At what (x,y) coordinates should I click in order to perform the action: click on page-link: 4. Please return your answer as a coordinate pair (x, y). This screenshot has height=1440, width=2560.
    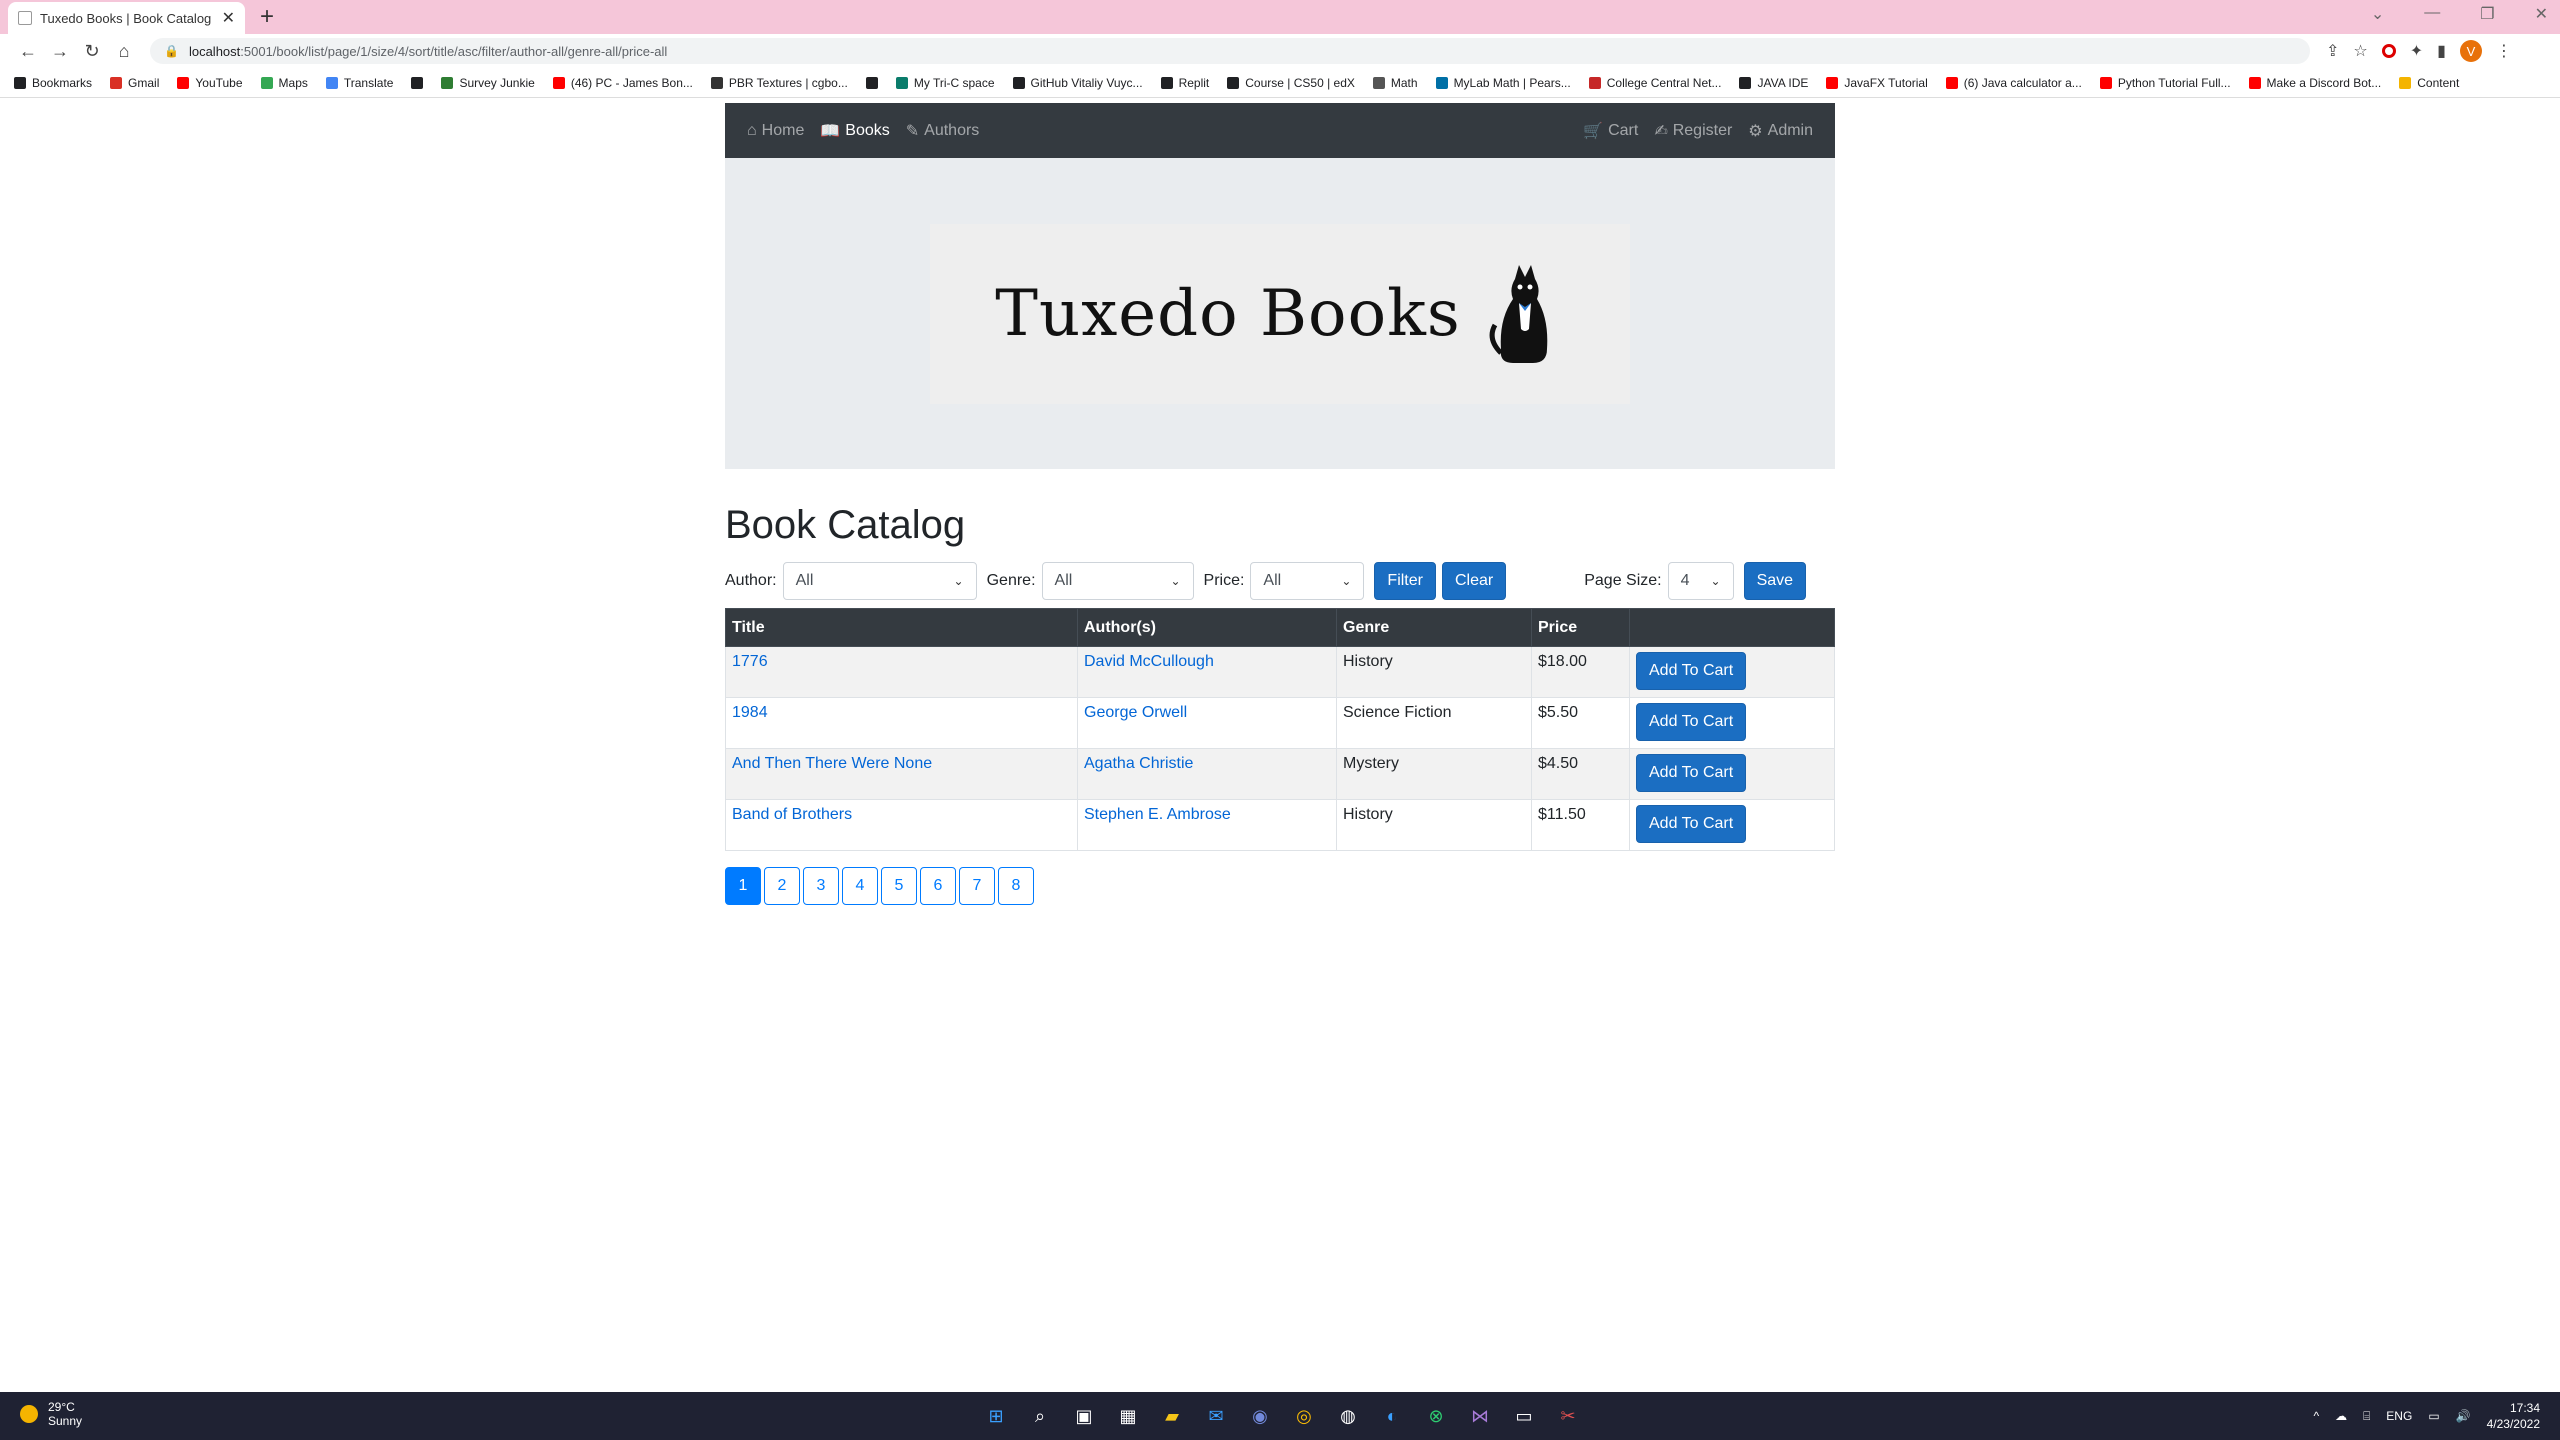
    Looking at the image, I should click on (860, 886).